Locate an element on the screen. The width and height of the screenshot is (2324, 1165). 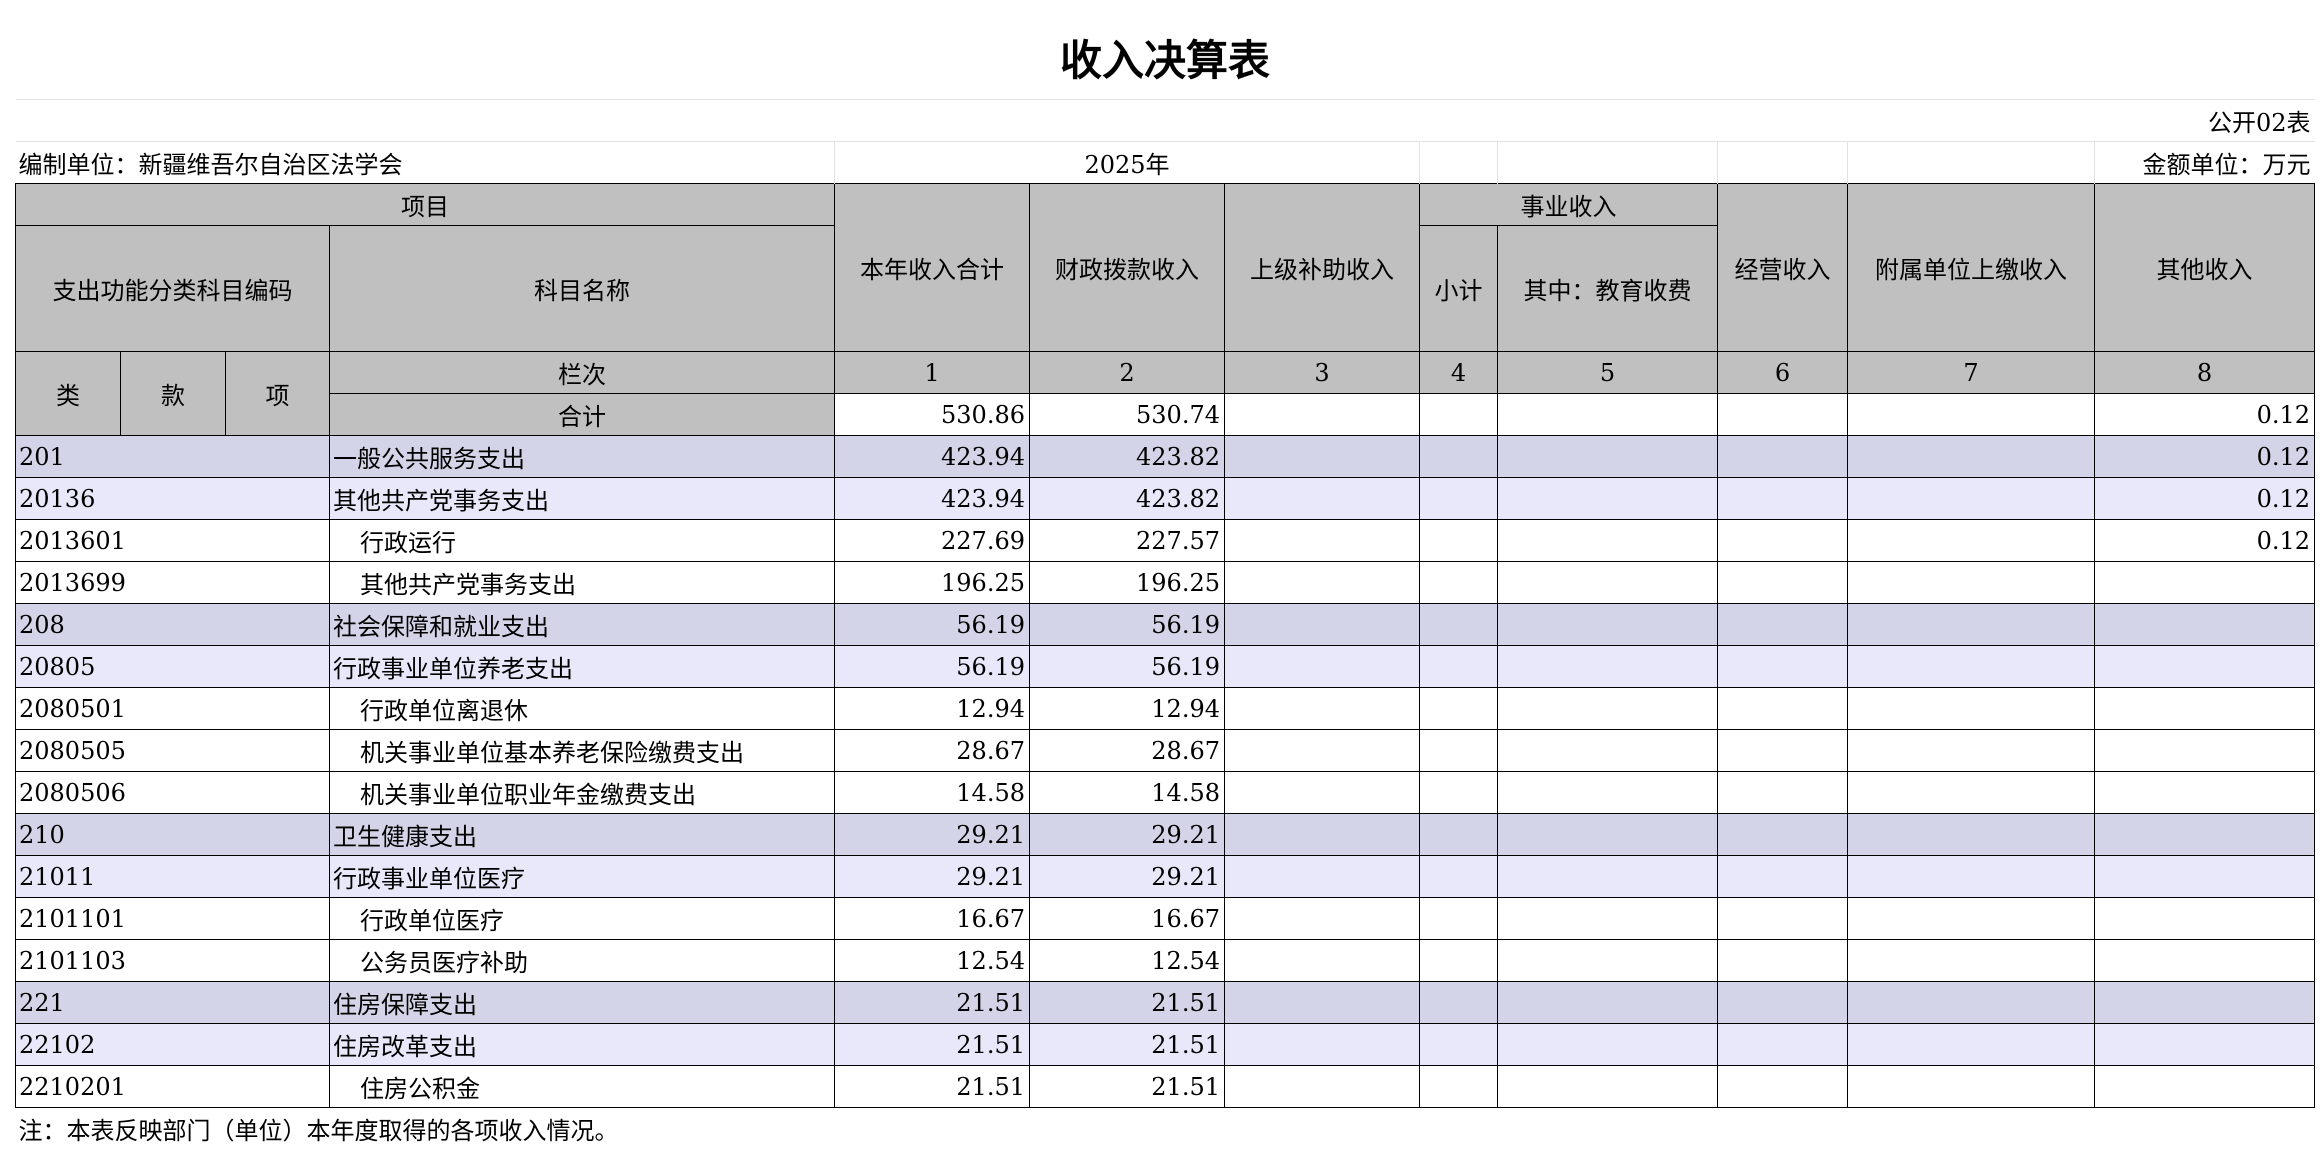
table-row: 21011 行政事业单位医疗 29.21 29.21 is located at coordinates (1165, 876).